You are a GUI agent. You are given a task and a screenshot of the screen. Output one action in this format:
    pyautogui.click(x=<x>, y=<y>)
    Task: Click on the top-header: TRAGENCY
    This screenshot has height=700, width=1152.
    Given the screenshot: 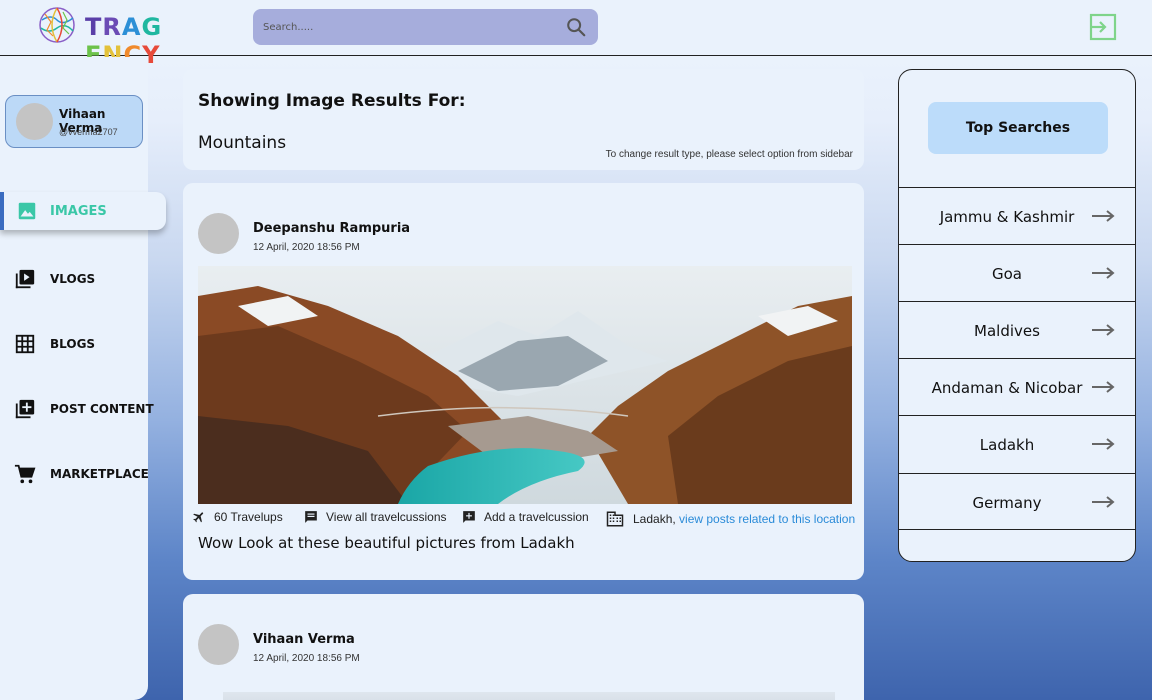 What is the action you would take?
    pyautogui.click(x=576, y=34)
    